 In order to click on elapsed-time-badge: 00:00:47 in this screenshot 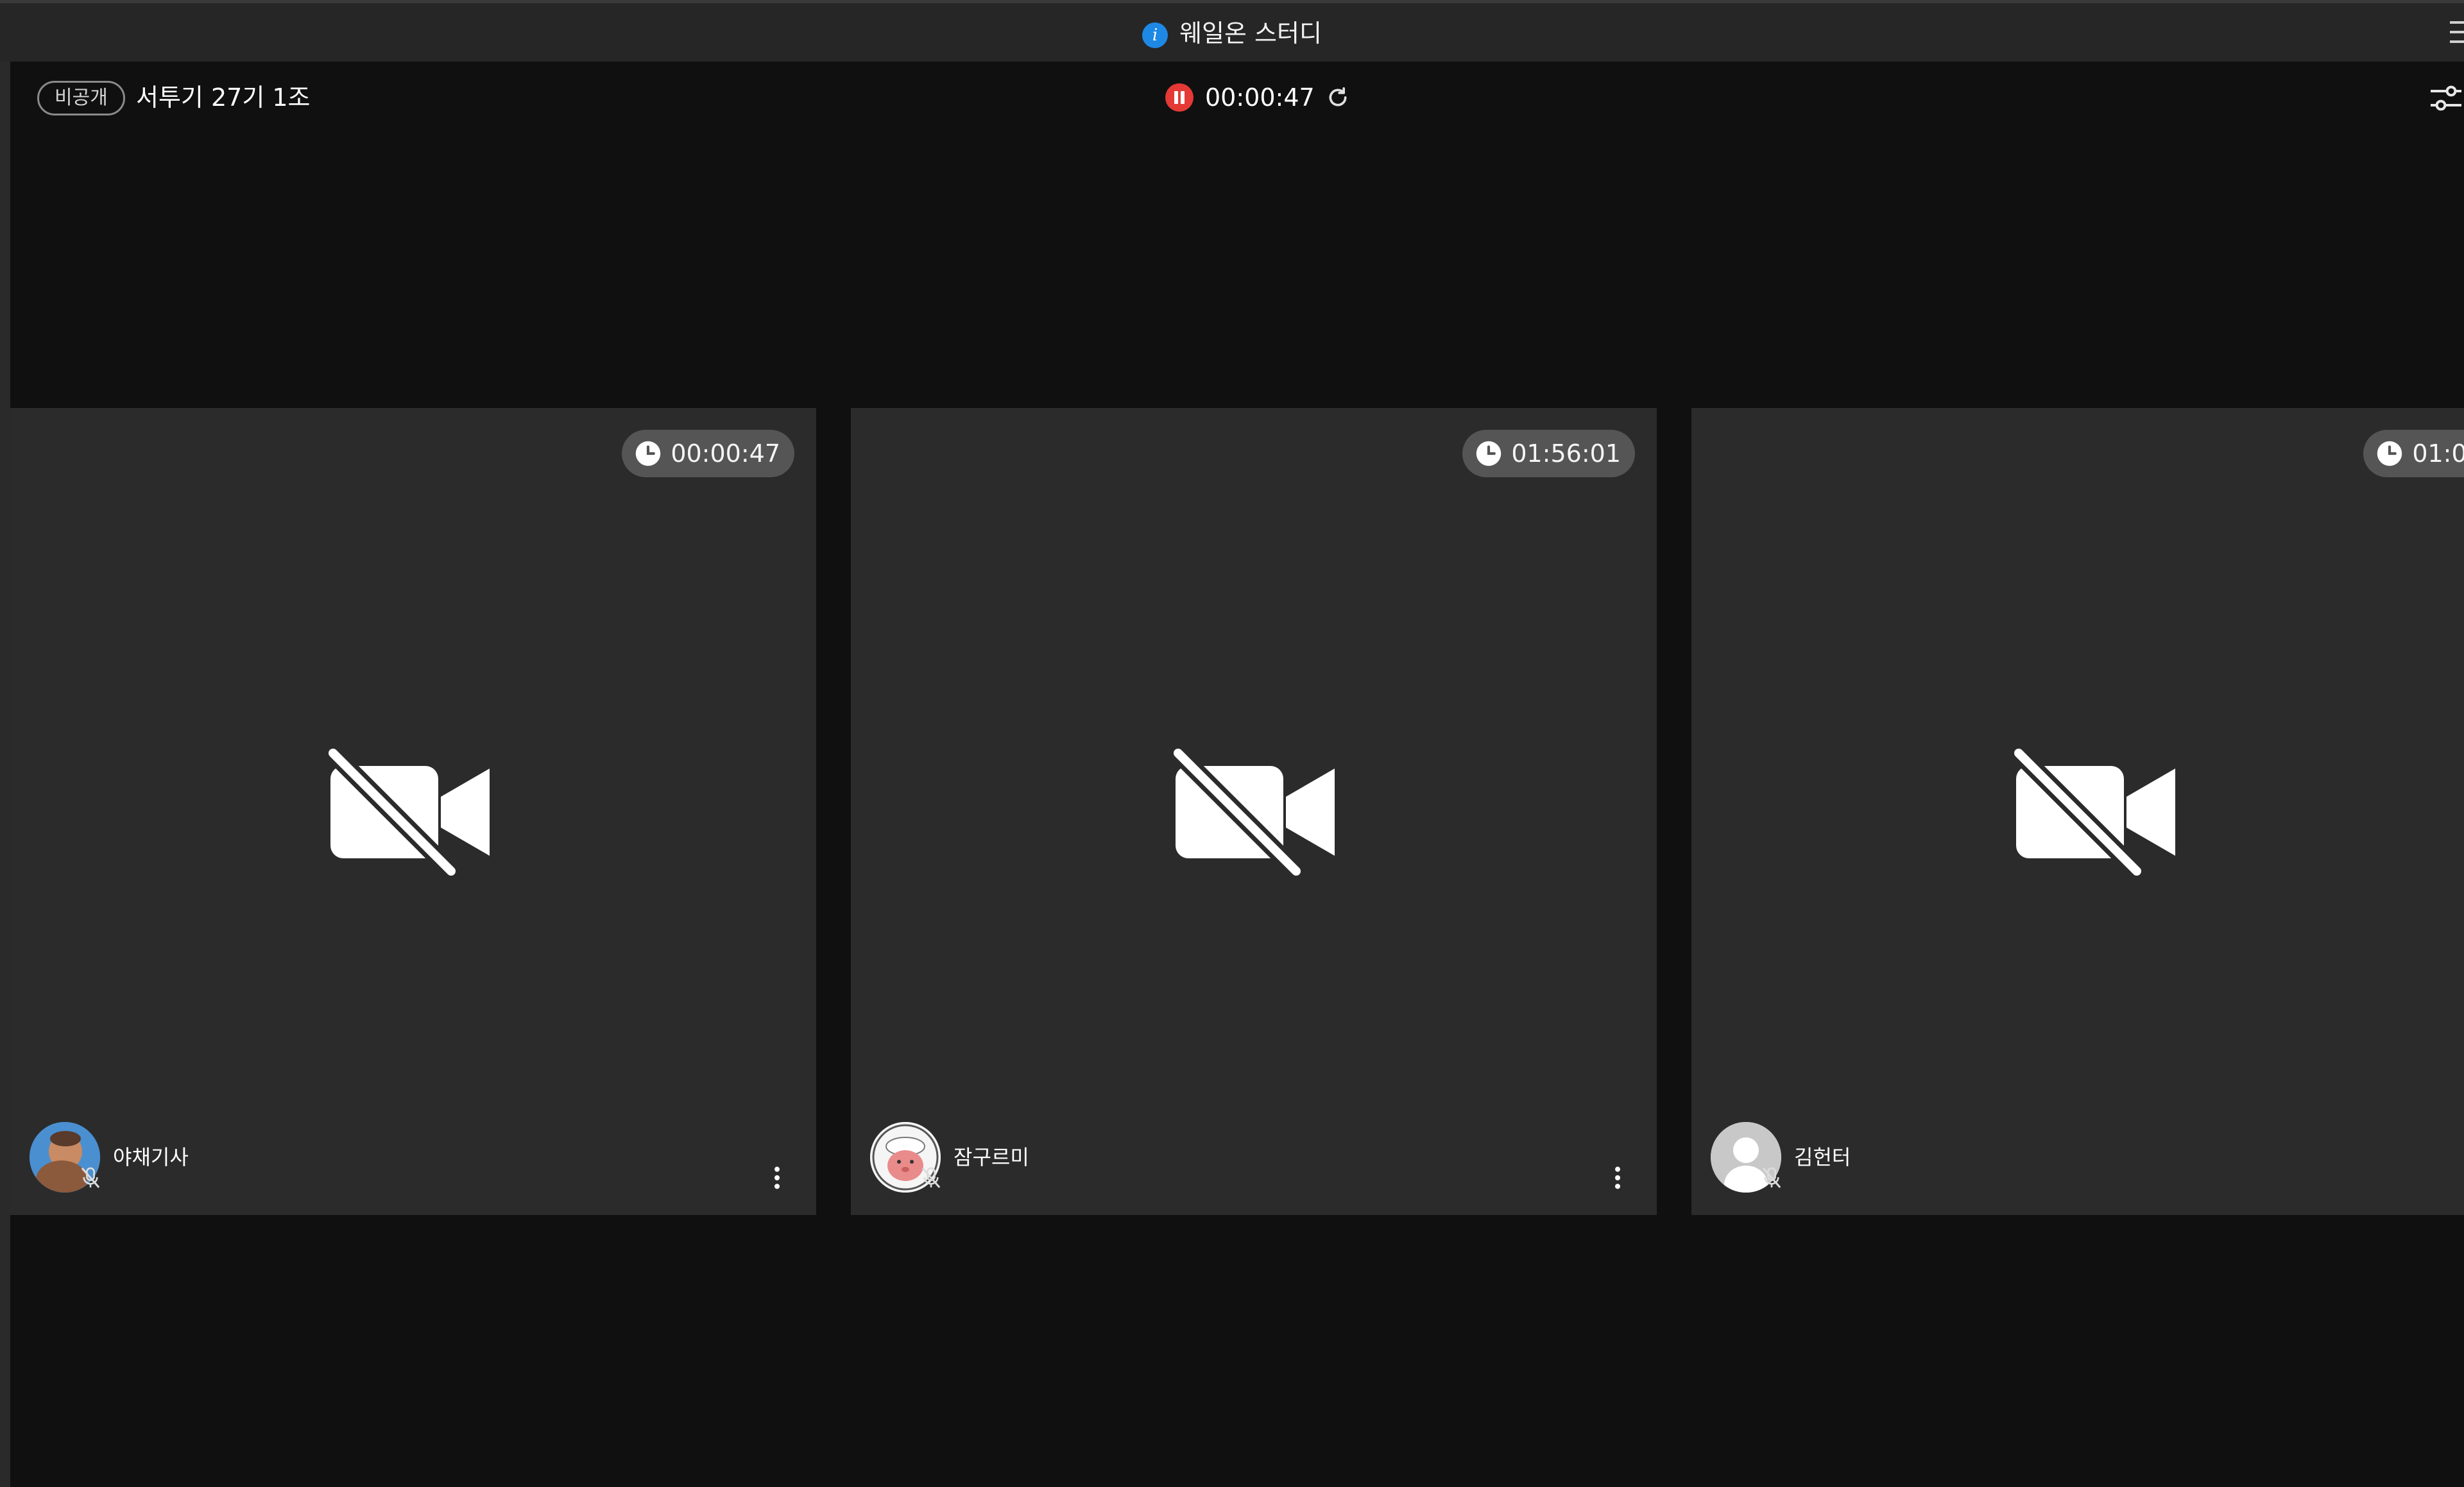, I will do `click(708, 454)`.